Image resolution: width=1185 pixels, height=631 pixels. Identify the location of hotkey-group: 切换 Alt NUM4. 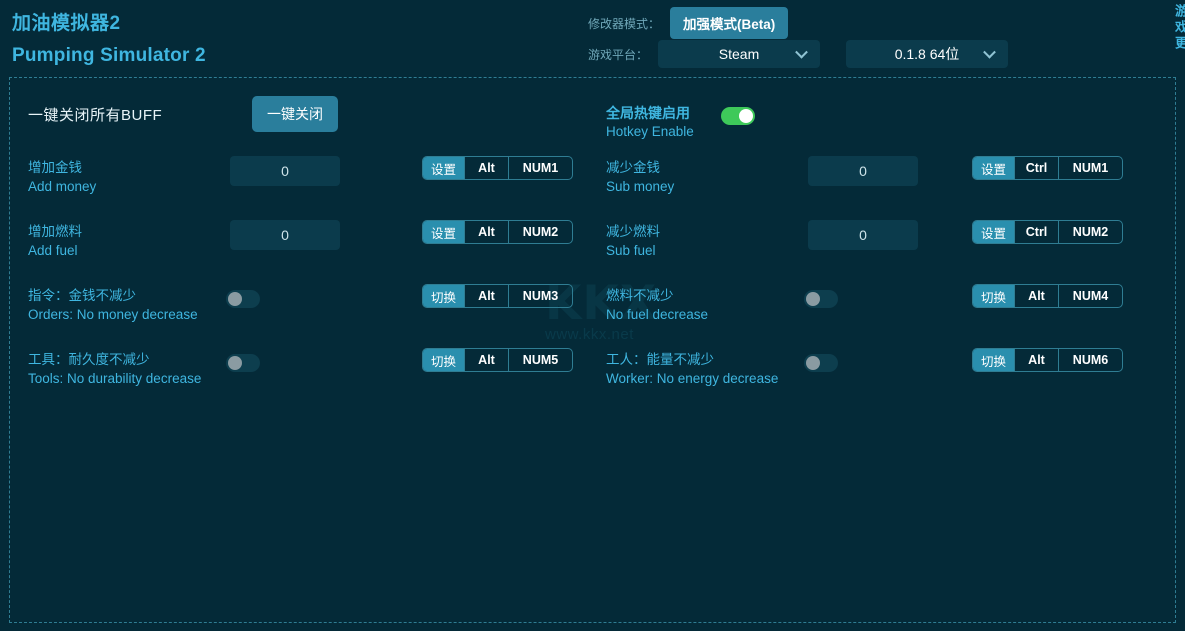
(1048, 296).